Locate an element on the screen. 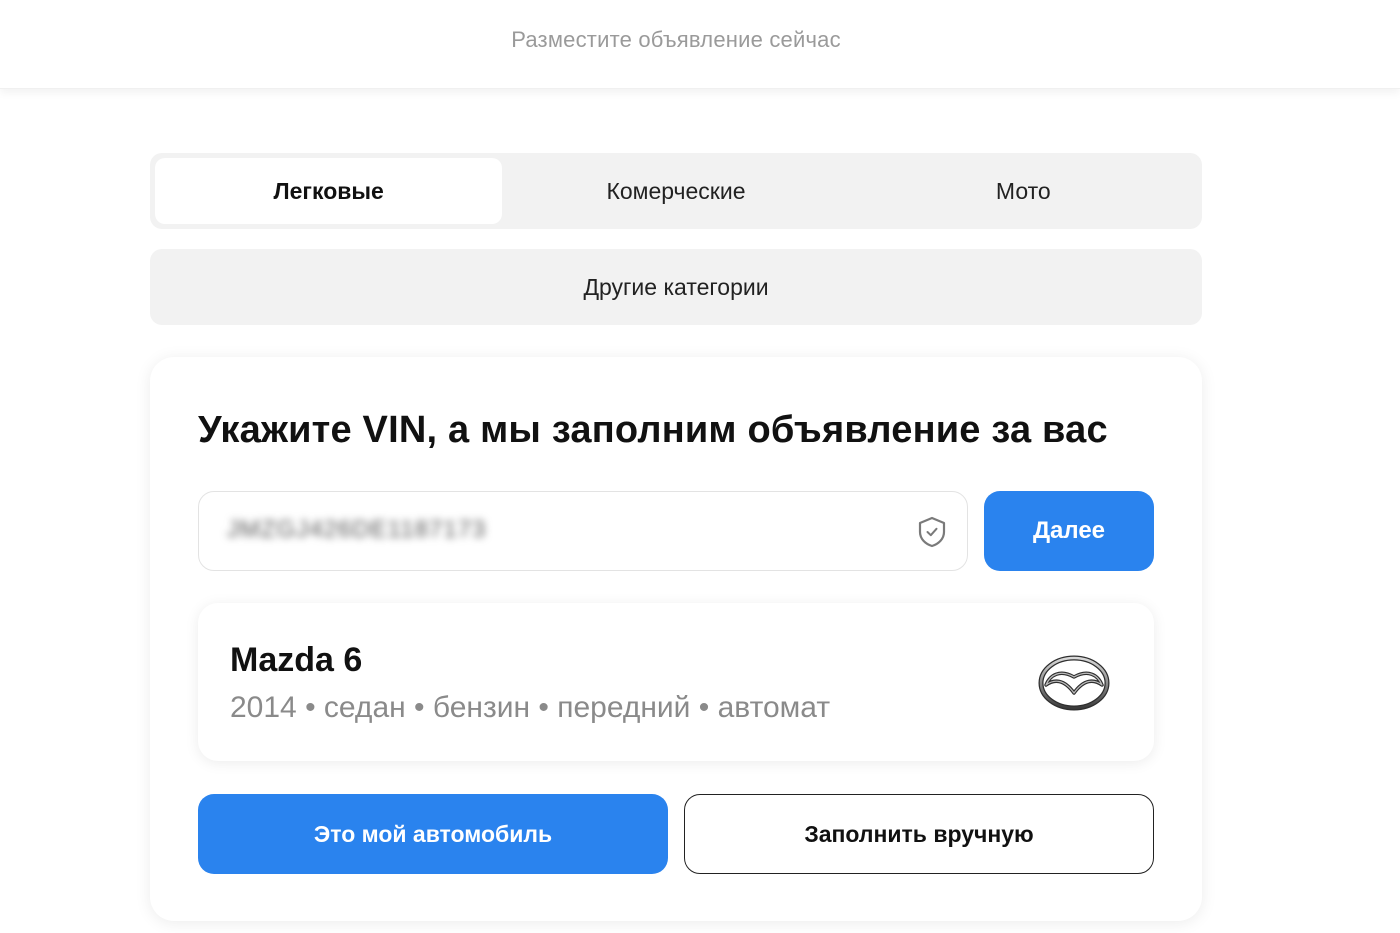 This screenshot has width=1400, height=933. confirm-my-car-button: Это мой автомобиль is located at coordinates (433, 834).